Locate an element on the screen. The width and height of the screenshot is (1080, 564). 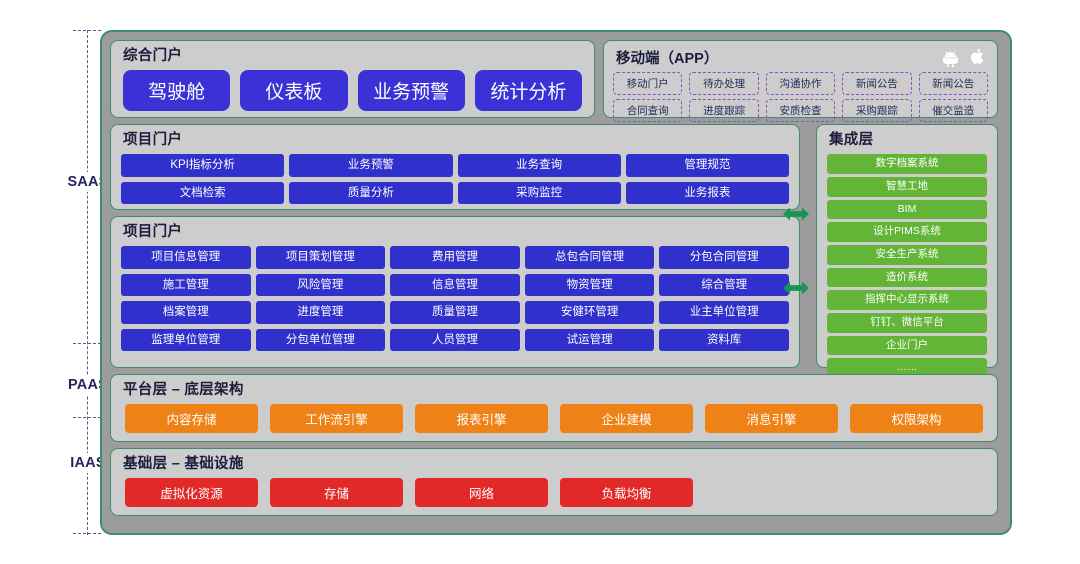
paas-button: 企业建模 is located at coordinates (626, 419).